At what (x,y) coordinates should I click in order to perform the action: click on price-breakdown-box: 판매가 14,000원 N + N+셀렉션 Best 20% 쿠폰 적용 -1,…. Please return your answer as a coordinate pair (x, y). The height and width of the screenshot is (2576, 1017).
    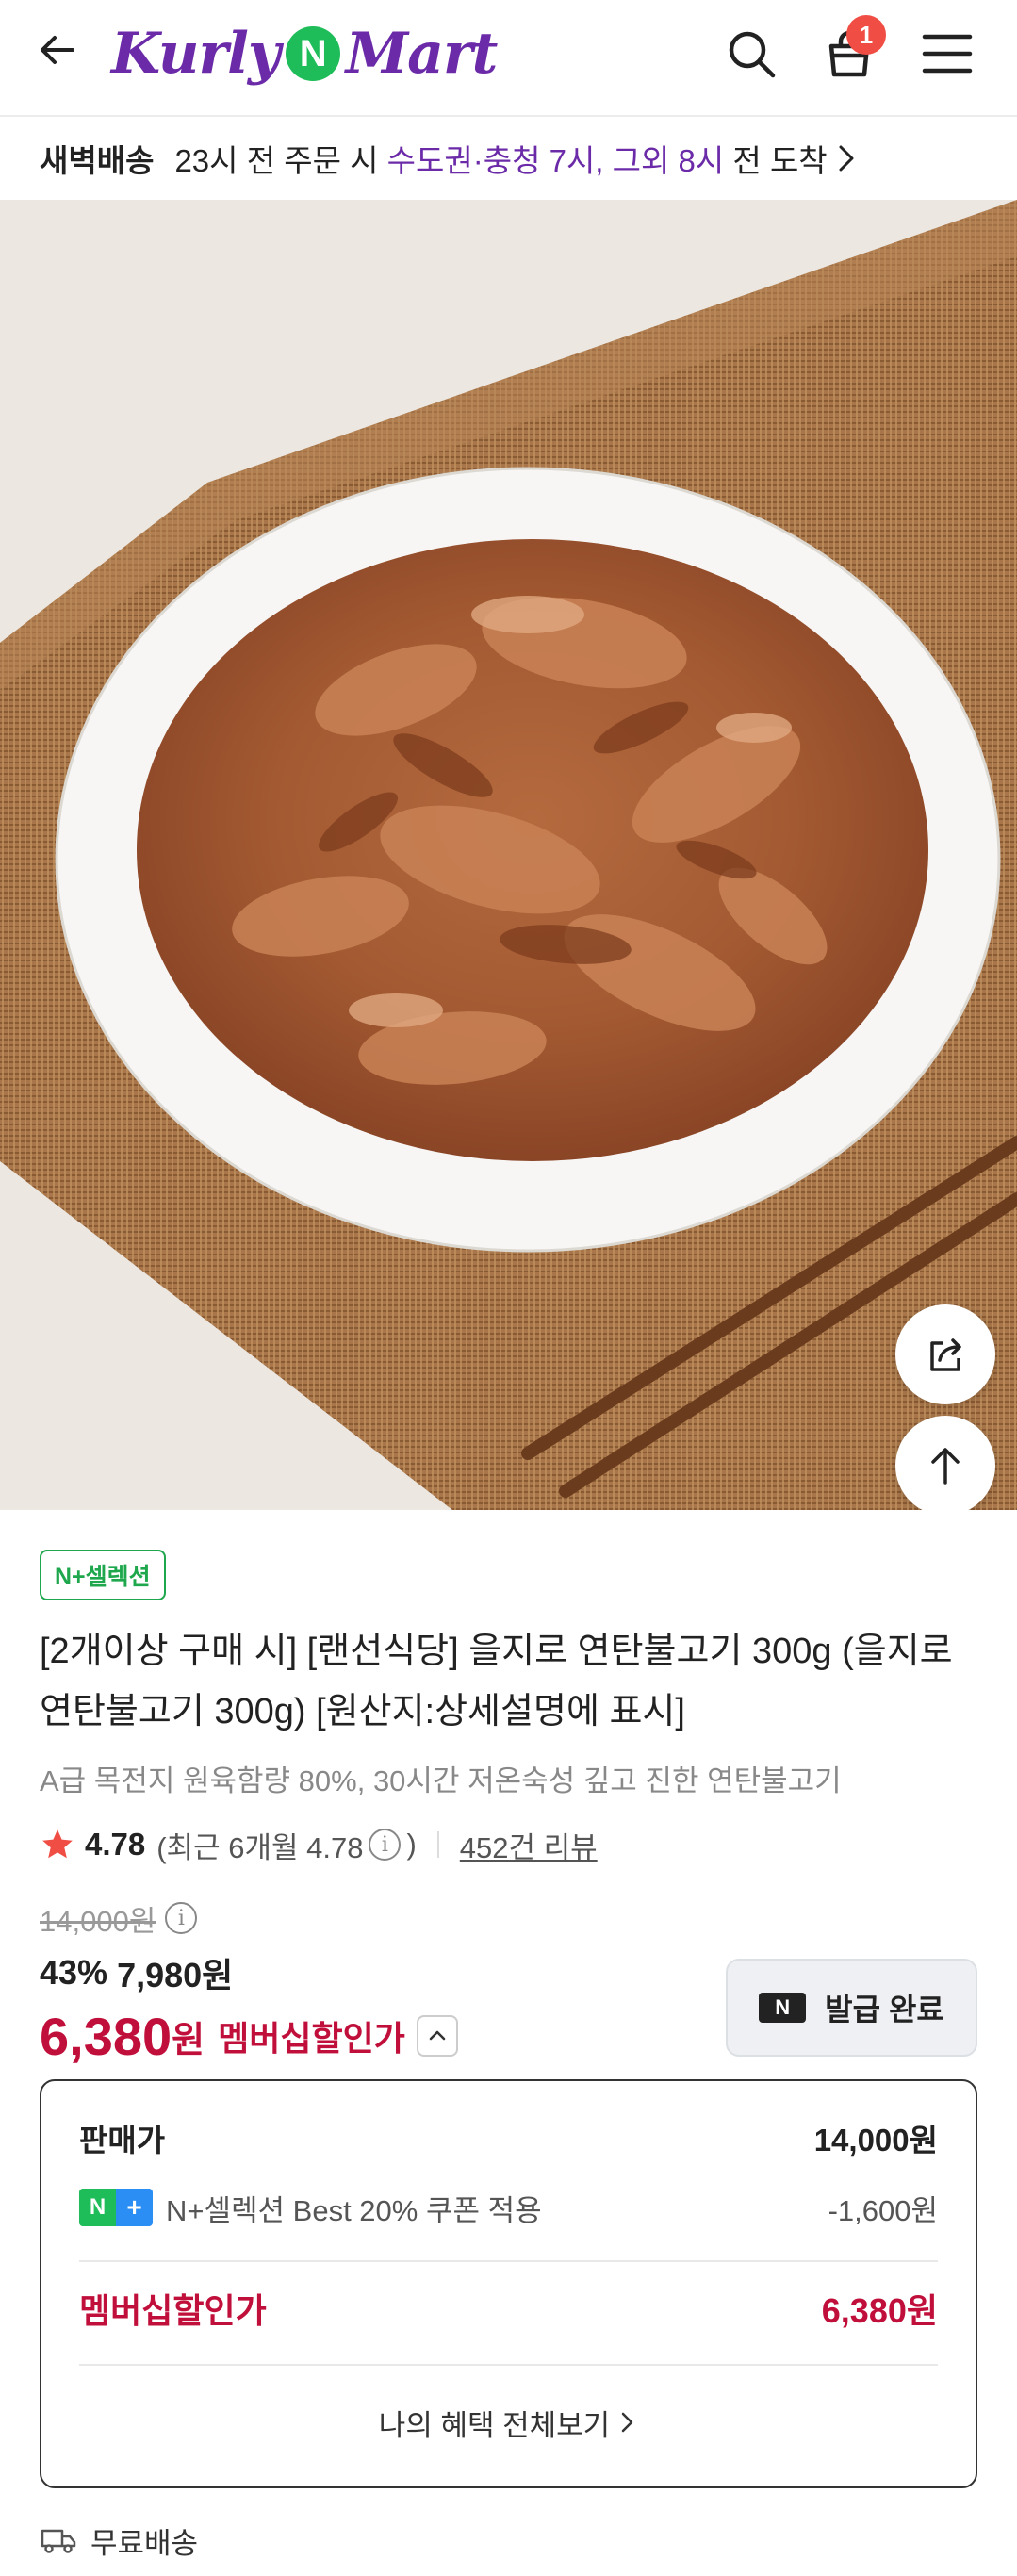
    Looking at the image, I should click on (508, 2283).